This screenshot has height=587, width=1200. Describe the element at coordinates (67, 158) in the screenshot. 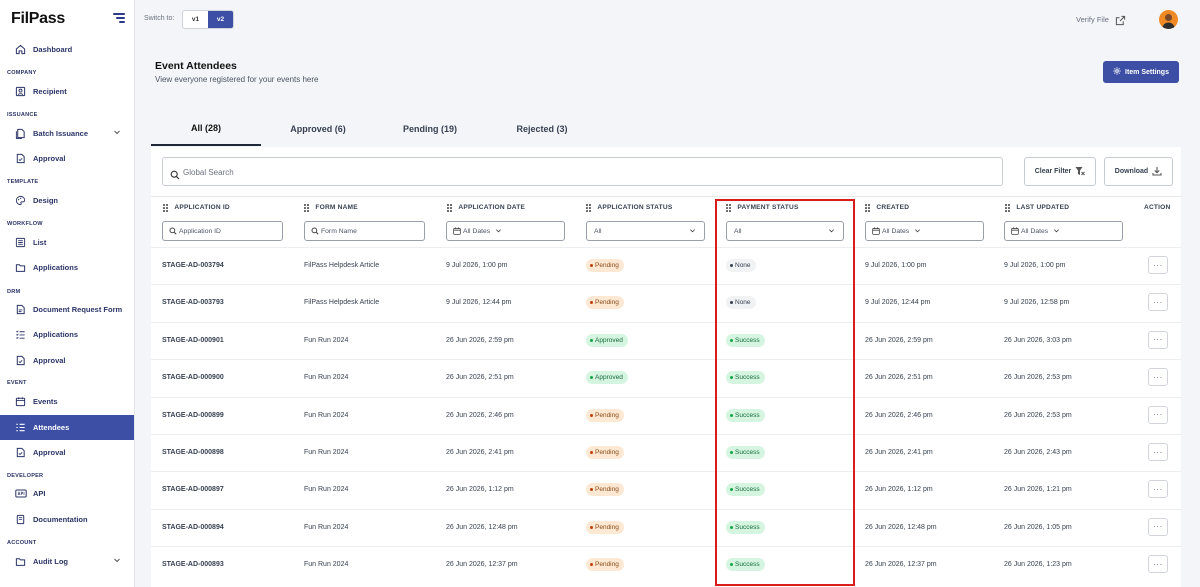

I see `sidebar-item-issuance-approval: Approval` at that location.